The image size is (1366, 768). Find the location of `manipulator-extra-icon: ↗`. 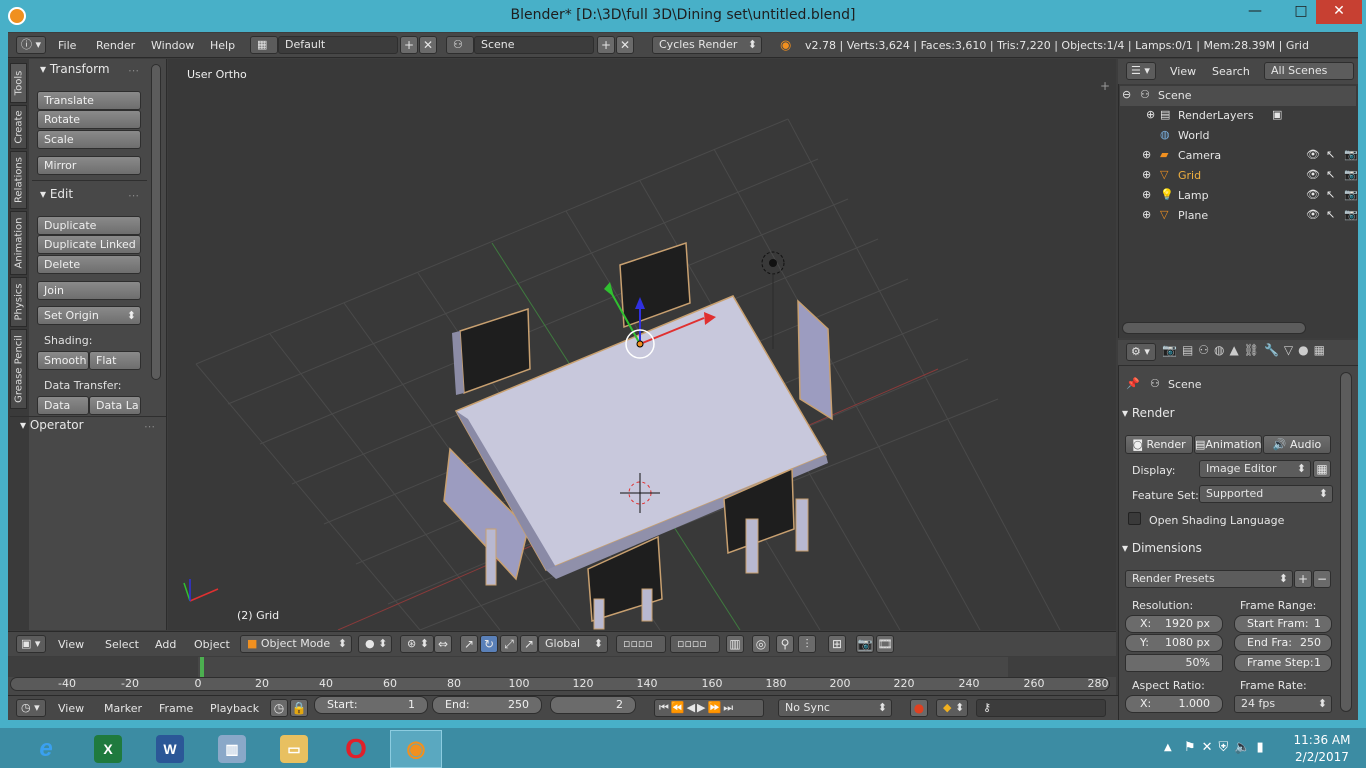

manipulator-extra-icon: ↗ is located at coordinates (529, 644).